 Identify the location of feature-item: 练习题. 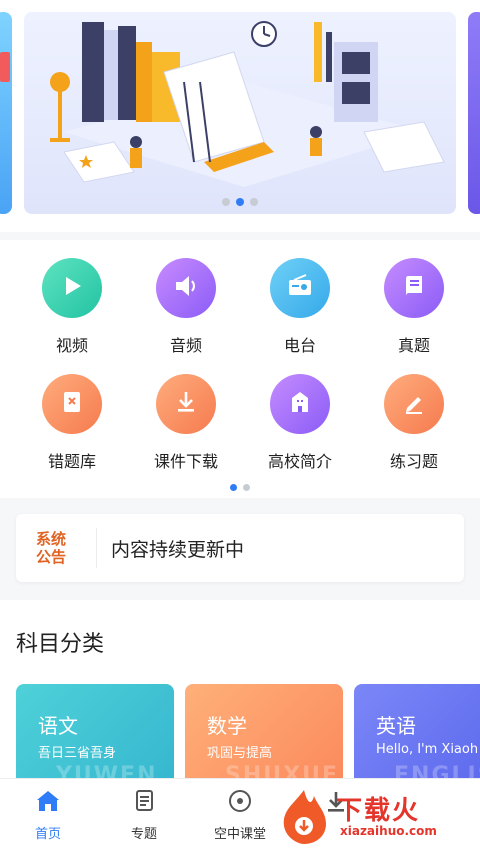
(414, 423).